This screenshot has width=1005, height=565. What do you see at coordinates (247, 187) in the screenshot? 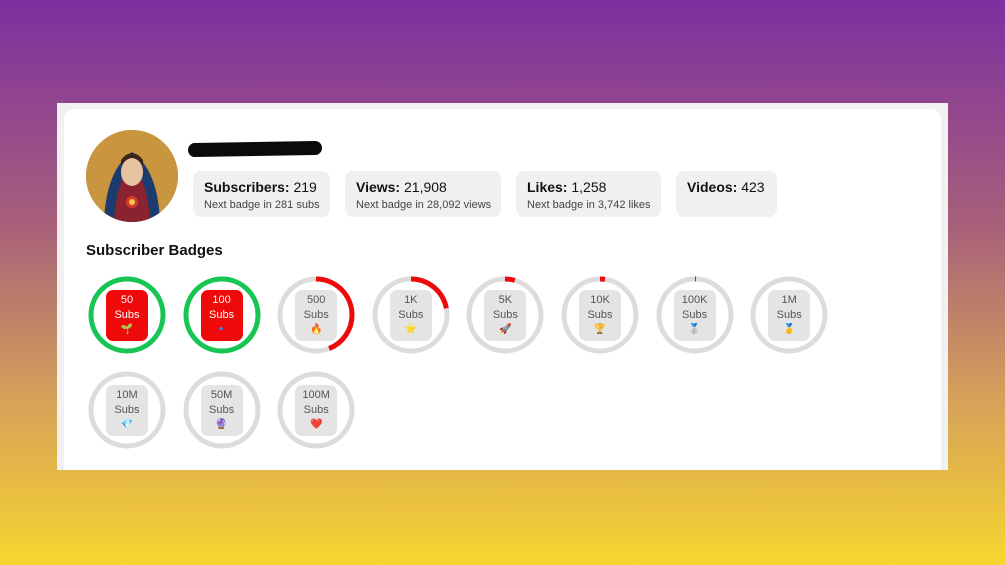
I see `stat-subscribers-label: Subscribers:` at bounding box center [247, 187].